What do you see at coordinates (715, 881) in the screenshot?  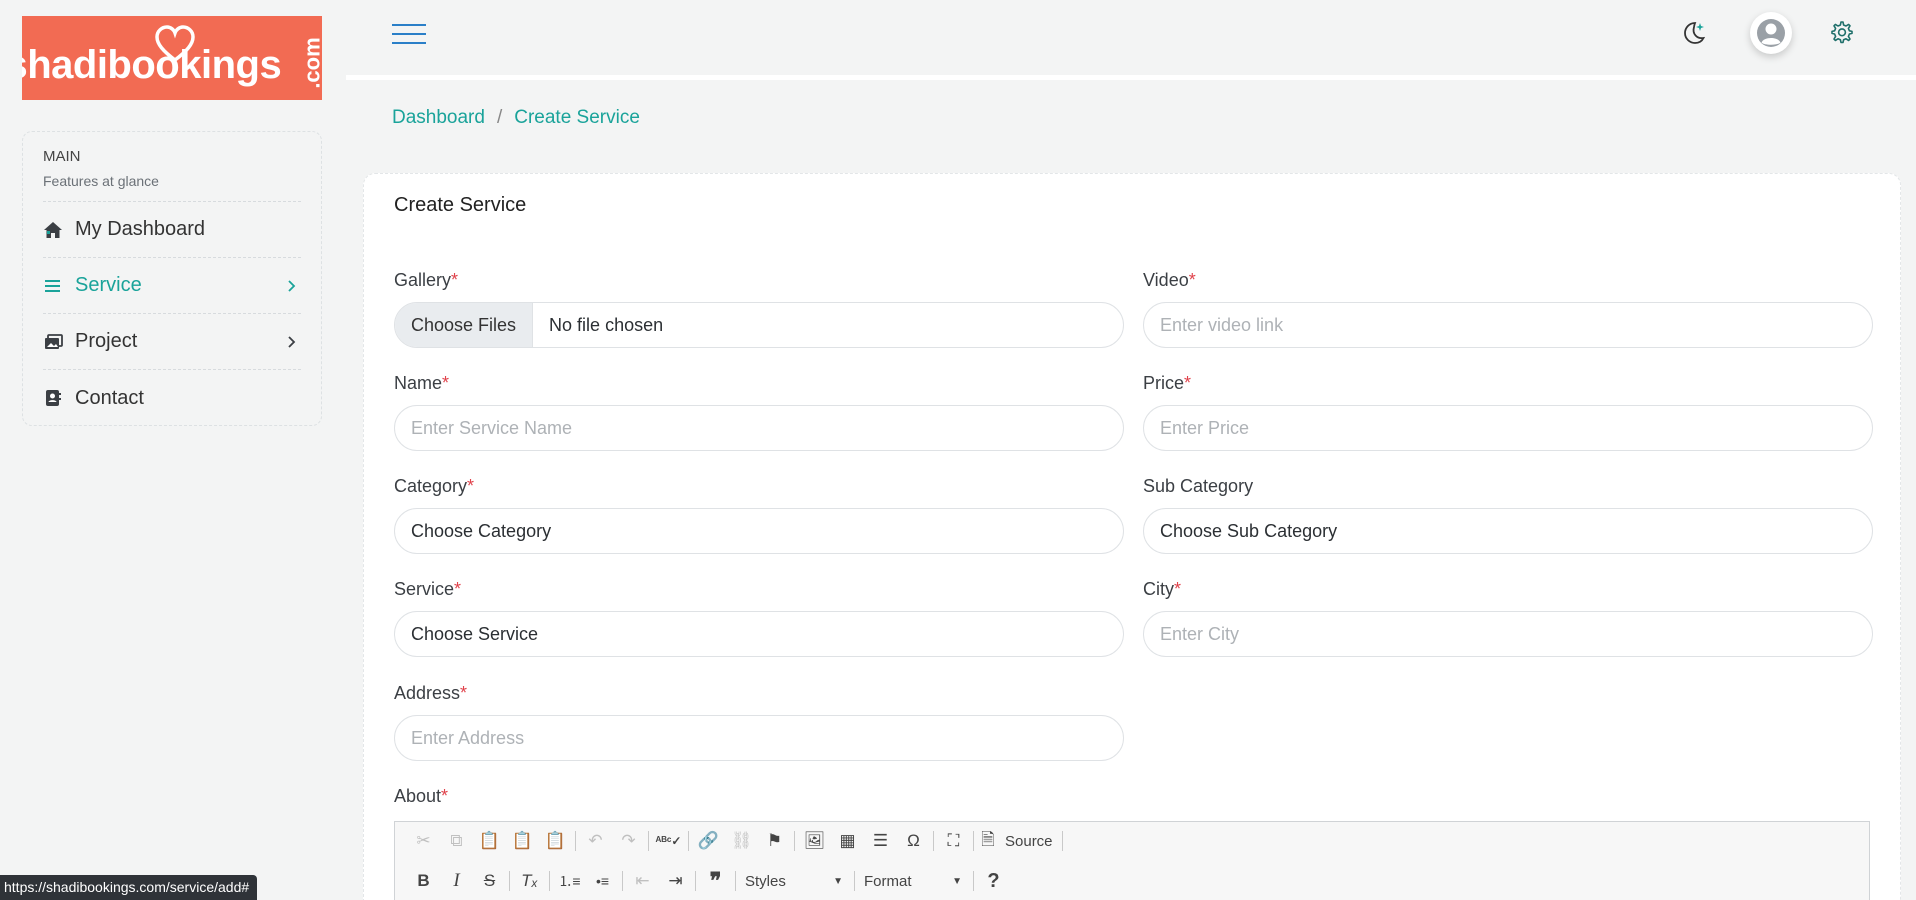 I see `blockquote-icon: ❞` at bounding box center [715, 881].